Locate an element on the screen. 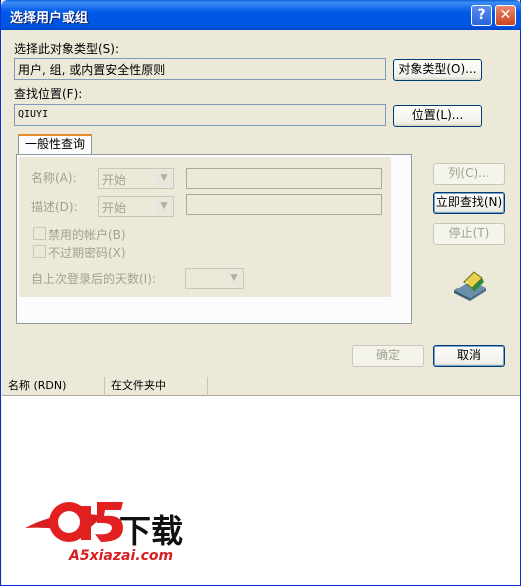 This screenshot has height=586, width=521. ok-button: 确定 is located at coordinates (388, 356).